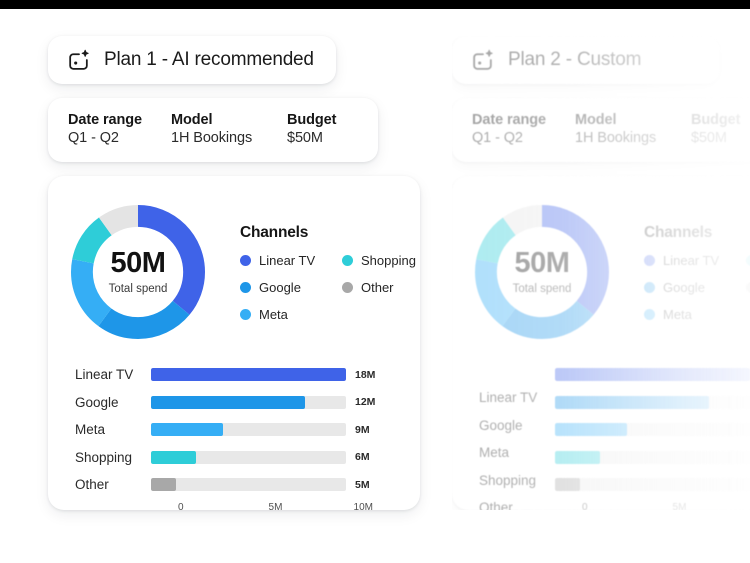 This screenshot has height=563, width=750. What do you see at coordinates (234, 458) in the screenshot?
I see `bar-row: Shopping 6M` at bounding box center [234, 458].